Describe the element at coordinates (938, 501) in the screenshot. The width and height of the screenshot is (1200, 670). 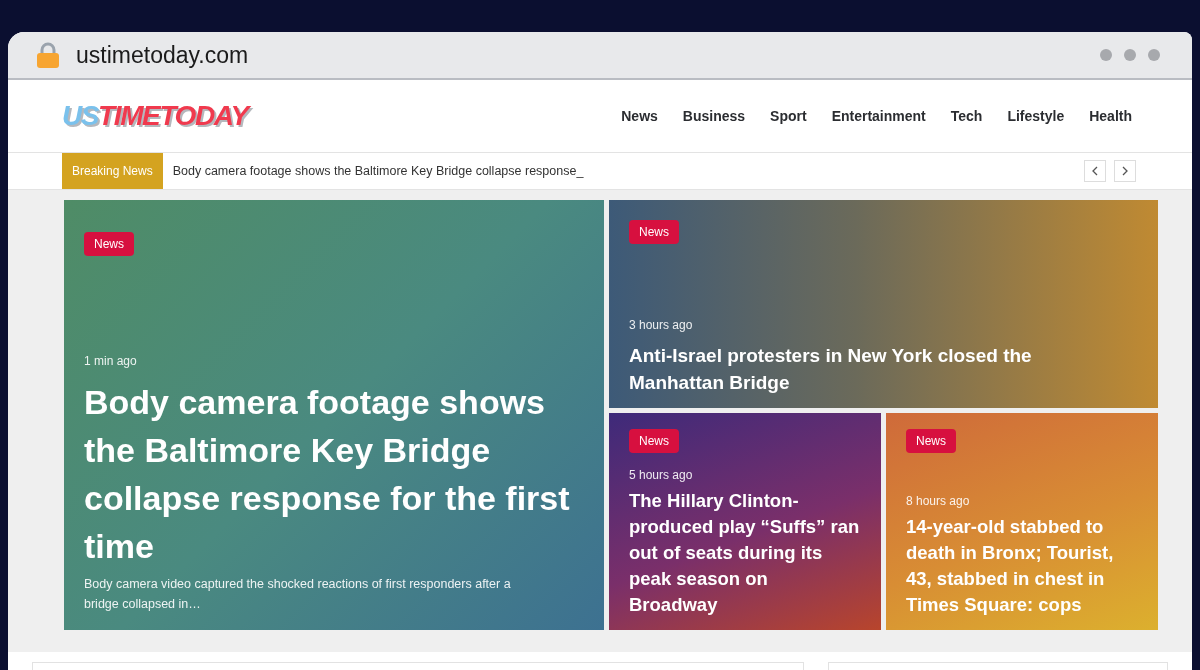
I see `story-time: 8 hours ago` at that location.